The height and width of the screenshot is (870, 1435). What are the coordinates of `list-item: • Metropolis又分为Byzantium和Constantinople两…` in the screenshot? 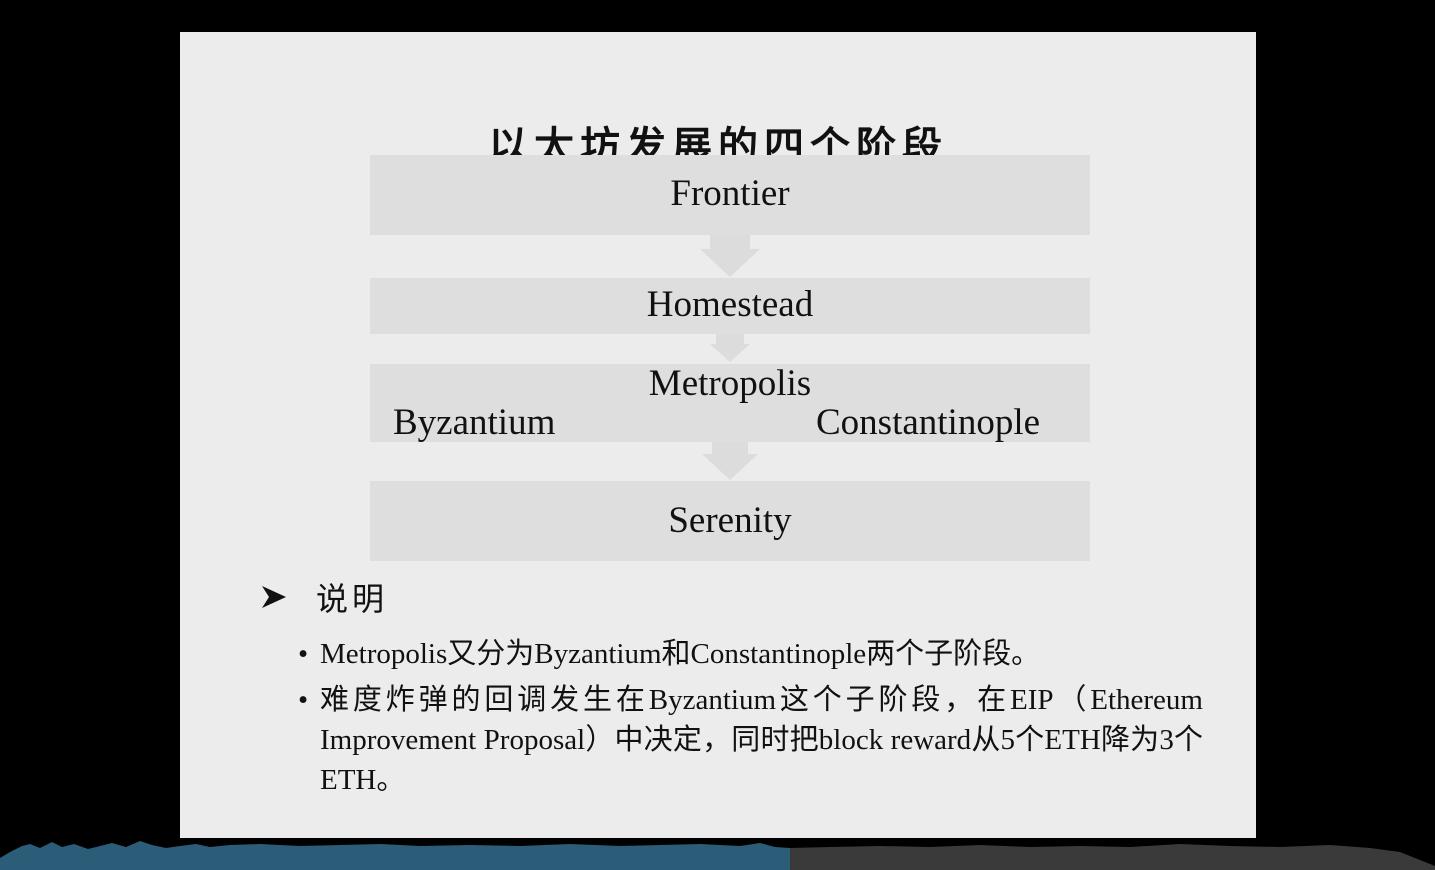 It's located at (750, 654).